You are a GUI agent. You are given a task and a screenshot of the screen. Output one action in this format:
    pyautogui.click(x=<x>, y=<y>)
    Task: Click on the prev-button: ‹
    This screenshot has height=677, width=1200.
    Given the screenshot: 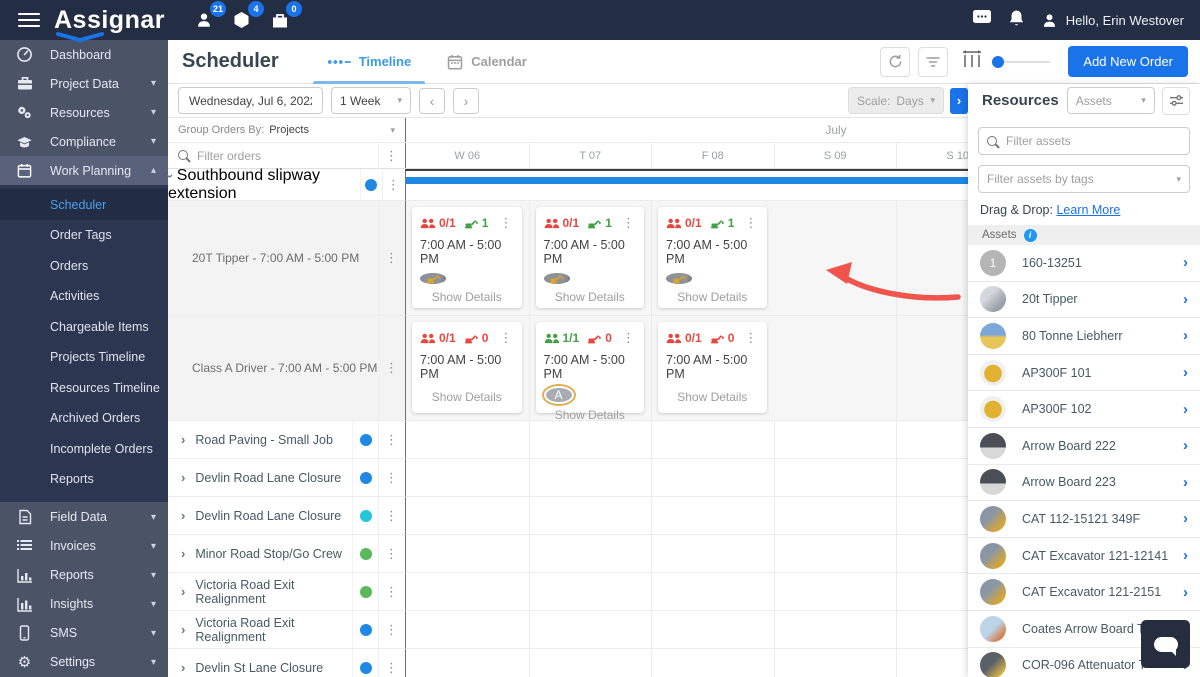 What is the action you would take?
    pyautogui.click(x=432, y=100)
    